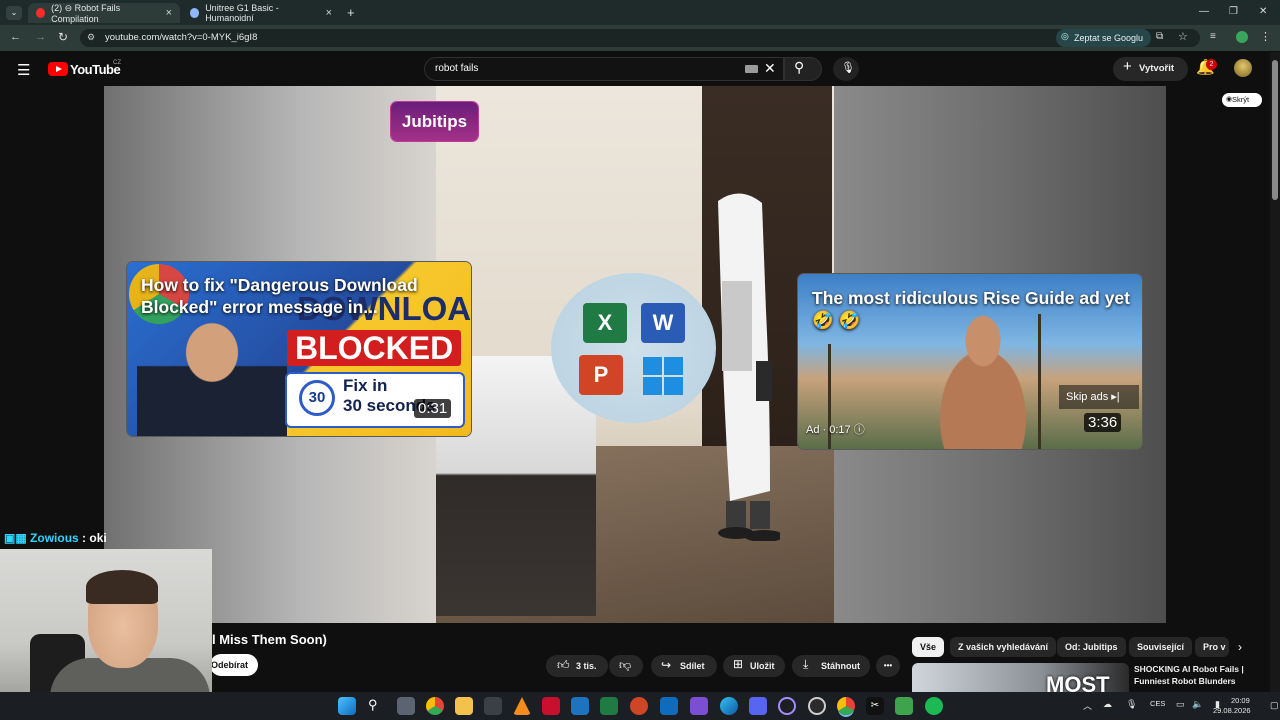  I want to click on chip-from-jubitips: Od: Jubitips, so click(1091, 647).